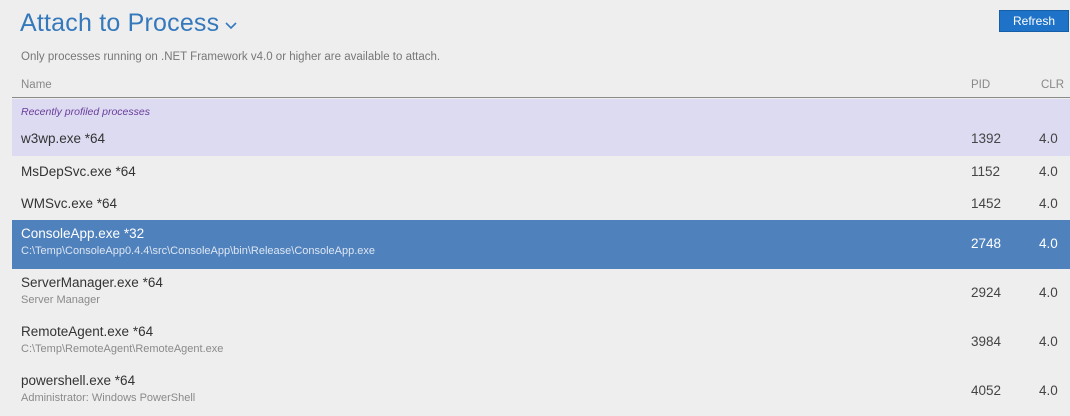 This screenshot has width=1070, height=416. What do you see at coordinates (986, 341) in the screenshot?
I see `process-pid: 3984` at bounding box center [986, 341].